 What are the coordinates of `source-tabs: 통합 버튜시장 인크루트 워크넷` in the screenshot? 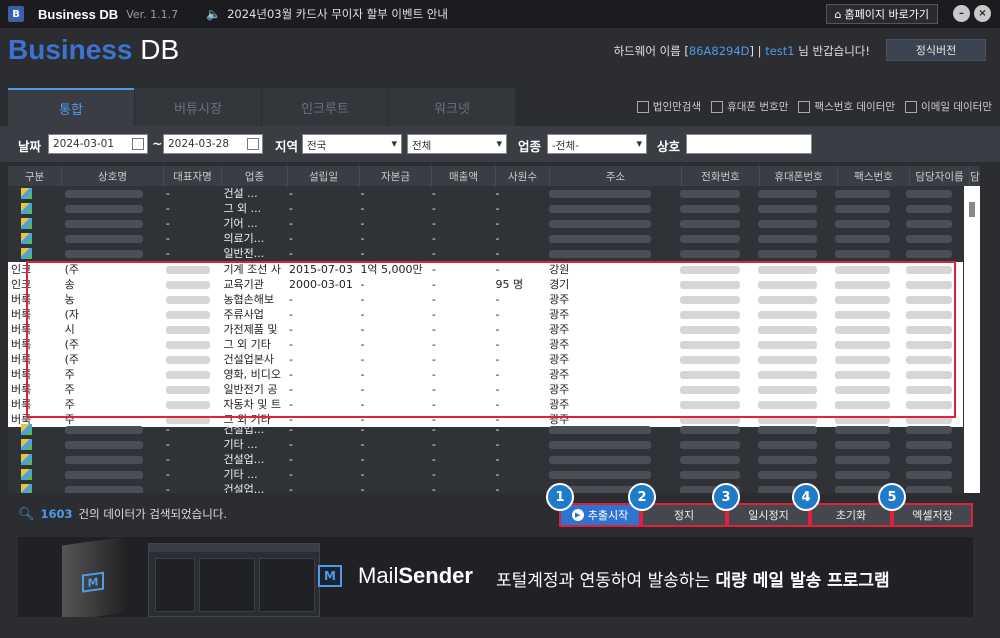 It's located at (262, 107).